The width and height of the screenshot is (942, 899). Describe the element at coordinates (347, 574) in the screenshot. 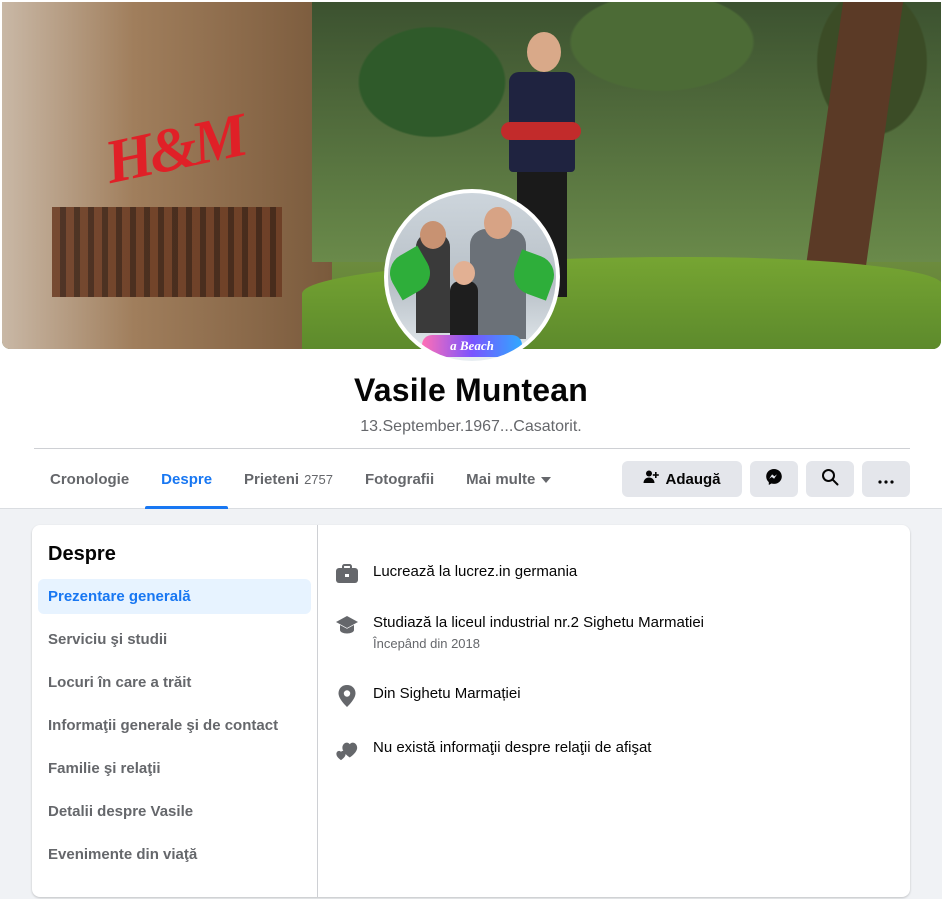

I see `briefcase-icon` at that location.